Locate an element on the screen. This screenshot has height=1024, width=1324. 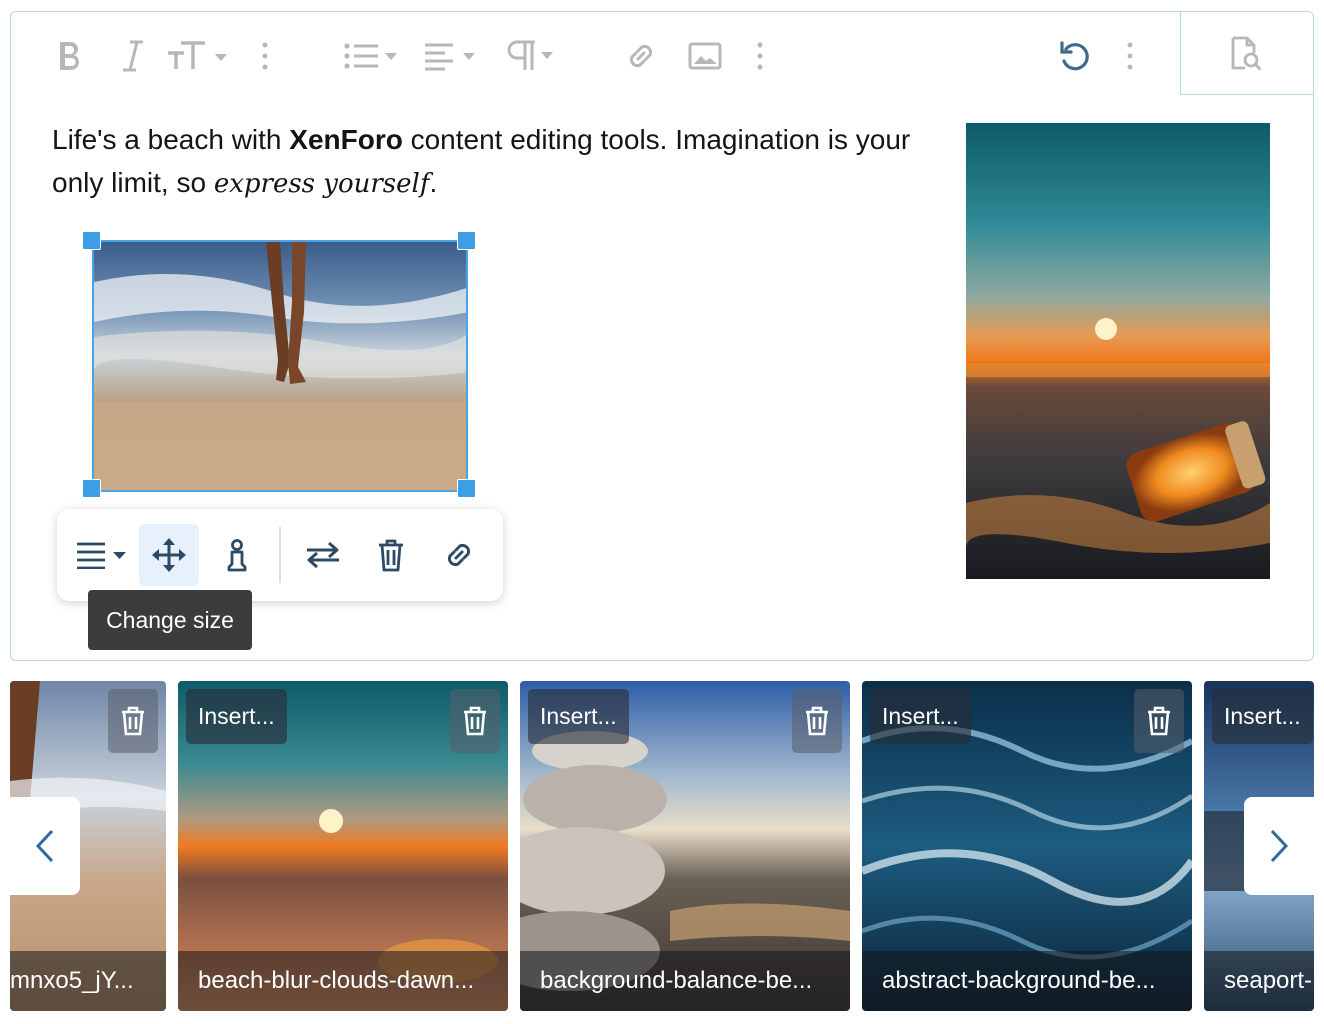
content-italic-text: express yourself is located at coordinates (321, 184).